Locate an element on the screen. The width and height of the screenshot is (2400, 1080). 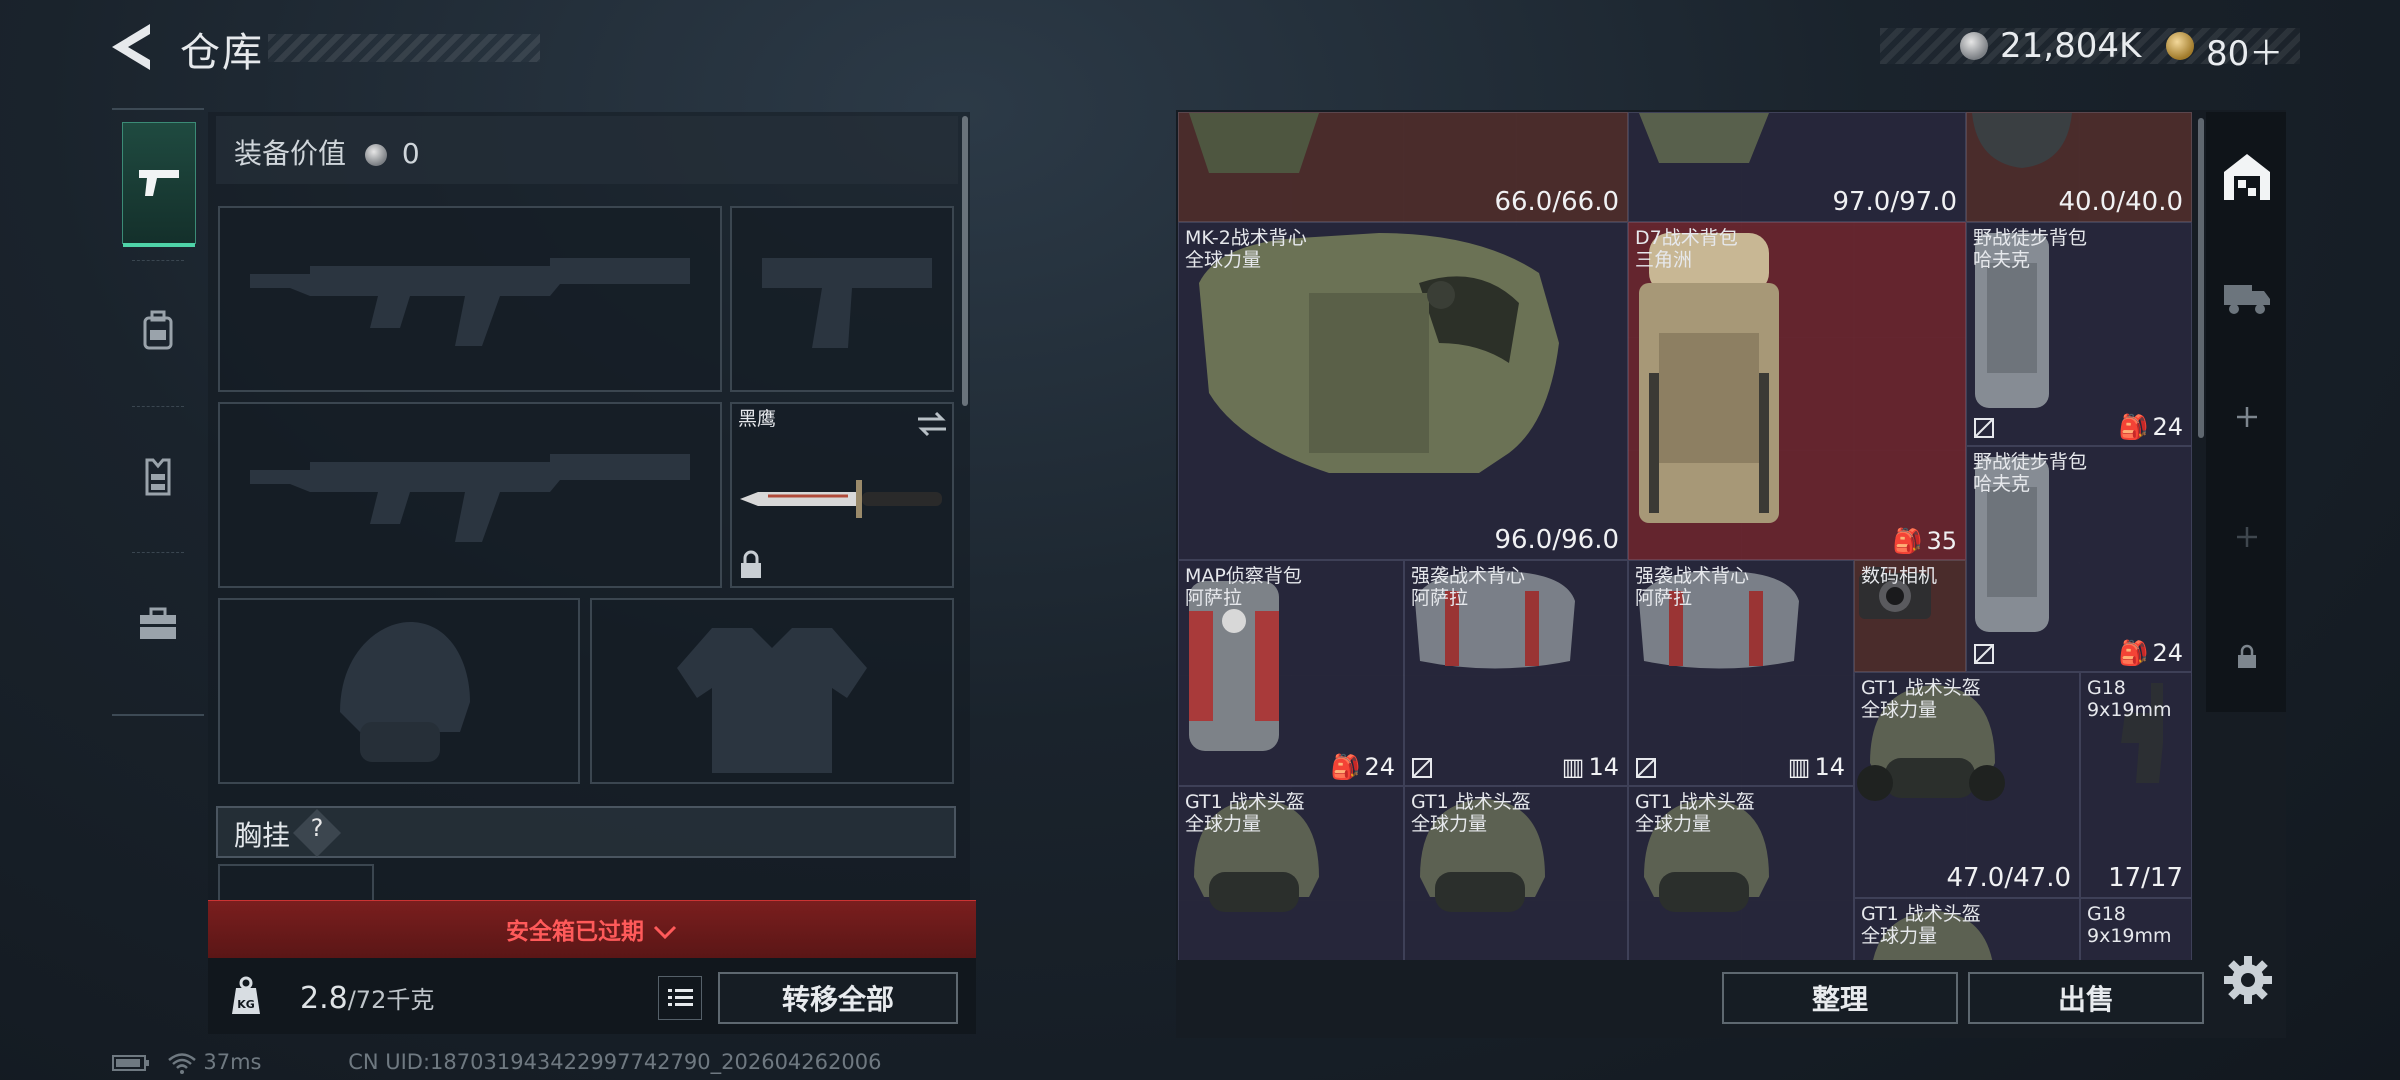
grid-item: G18 9x19mm 17/17 is located at coordinates (2136, 785).